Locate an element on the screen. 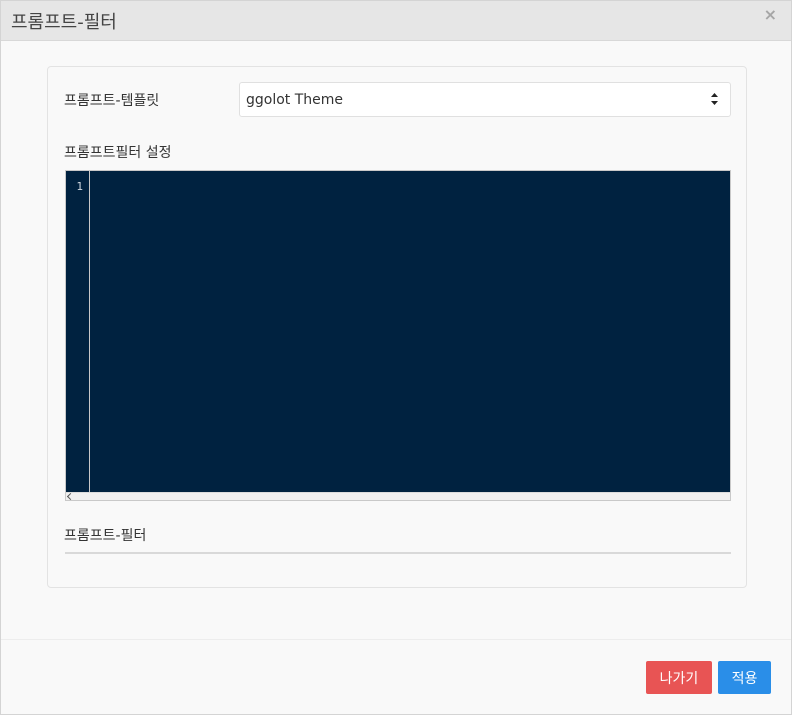 The height and width of the screenshot is (715, 792). dialog-title: 프롬프트-필터 is located at coordinates (64, 22).